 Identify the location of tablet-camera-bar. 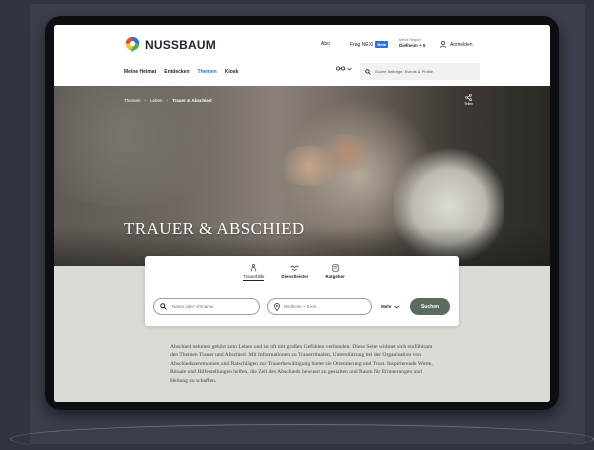
(102, 19).